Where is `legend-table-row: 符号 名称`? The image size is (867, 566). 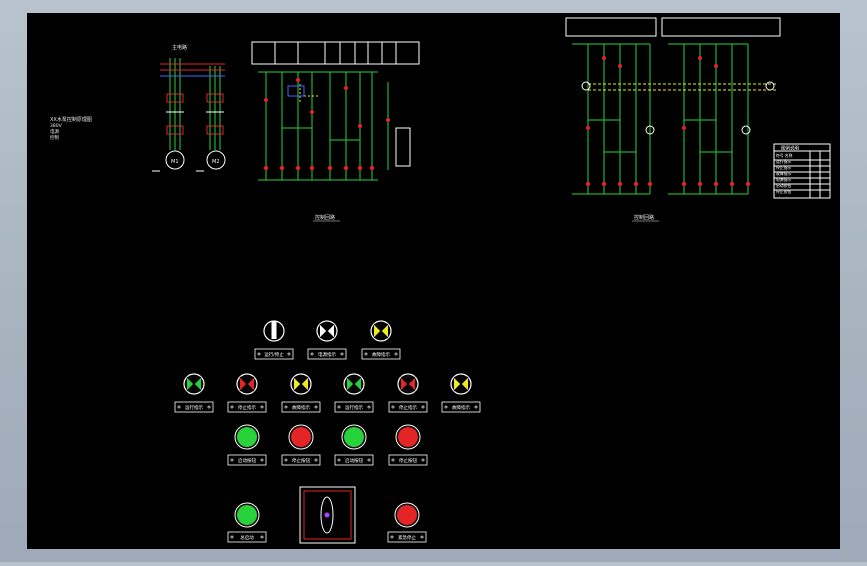
legend-table-row: 符号 名称 is located at coordinates (784, 155).